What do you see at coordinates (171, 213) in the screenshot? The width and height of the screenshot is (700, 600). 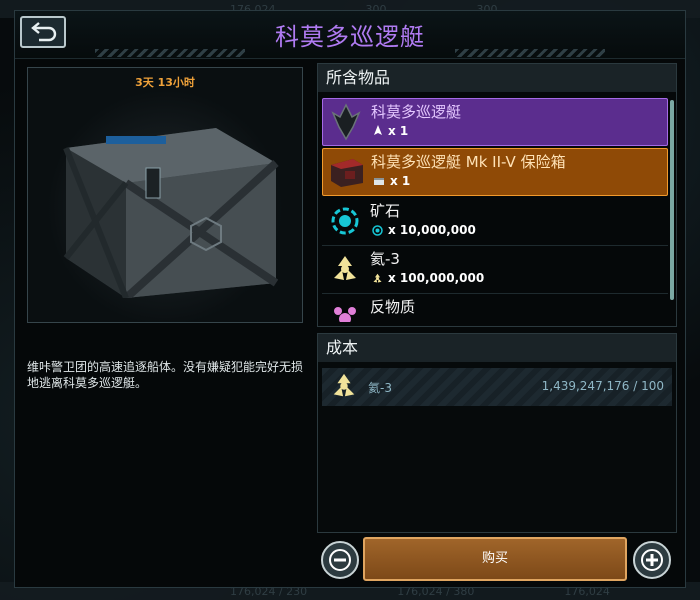 I see `crate-image` at bounding box center [171, 213].